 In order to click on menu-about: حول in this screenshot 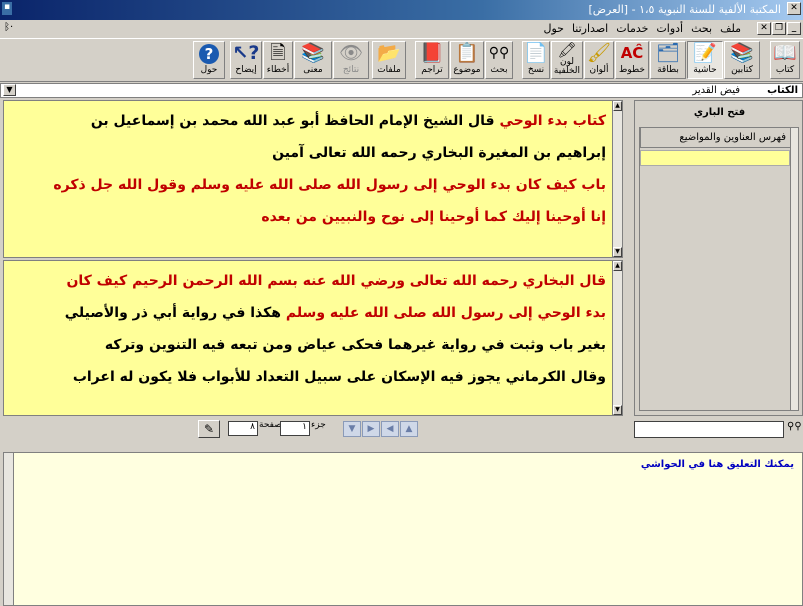, I will do `click(553, 28)`.